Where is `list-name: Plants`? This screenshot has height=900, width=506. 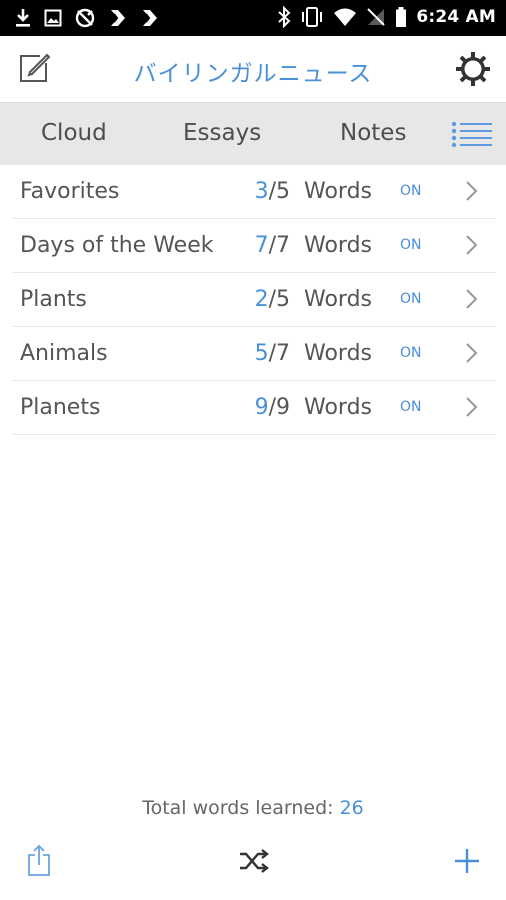 list-name: Plants is located at coordinates (53, 299).